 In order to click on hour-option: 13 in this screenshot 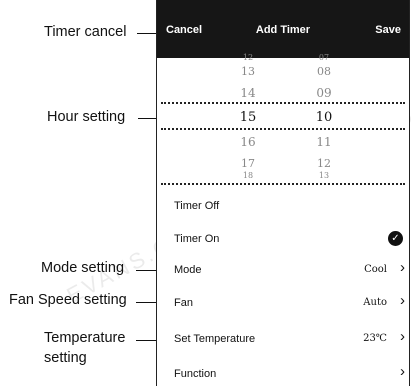, I will do `click(248, 71)`.